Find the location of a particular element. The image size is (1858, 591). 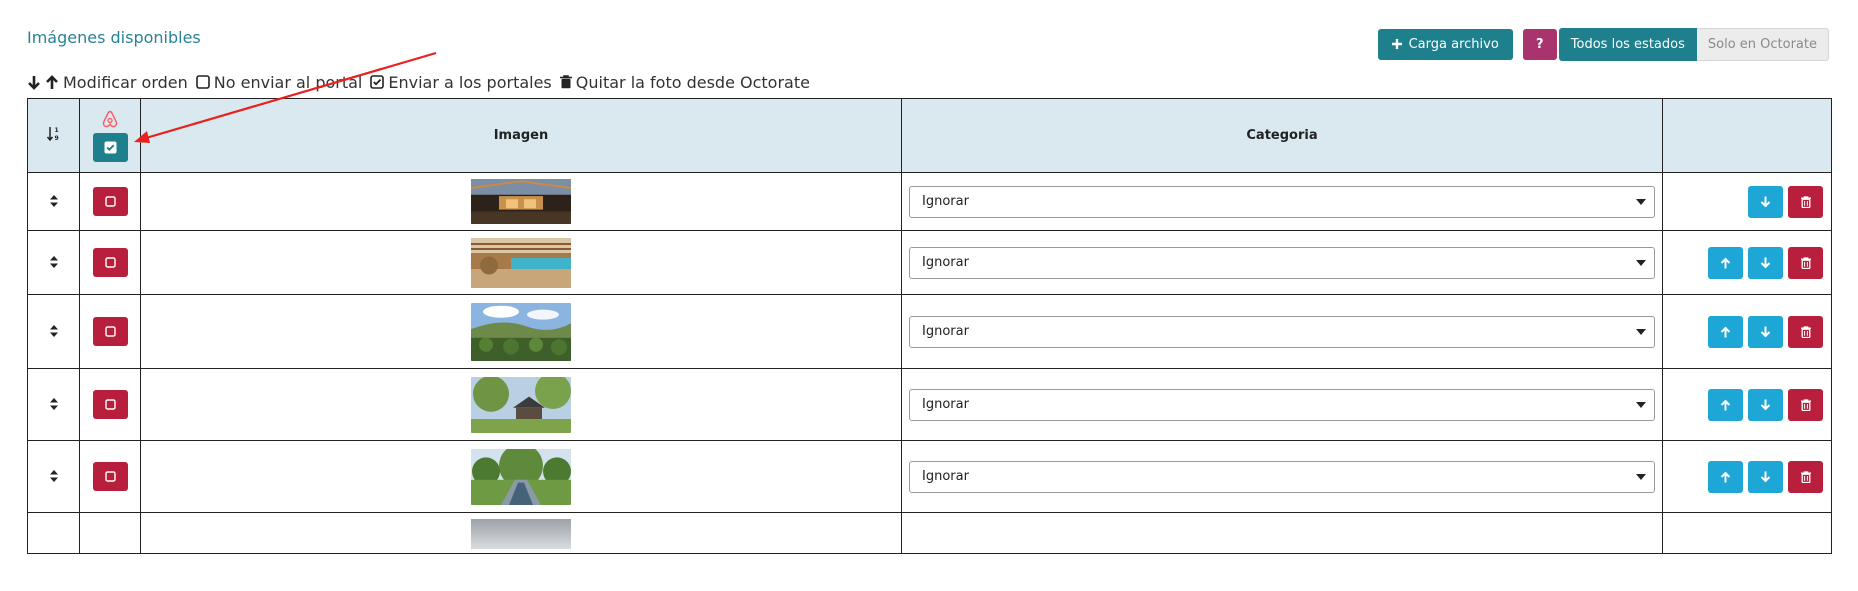

thumbnail-rustic-pergola-evening is located at coordinates (521, 201).